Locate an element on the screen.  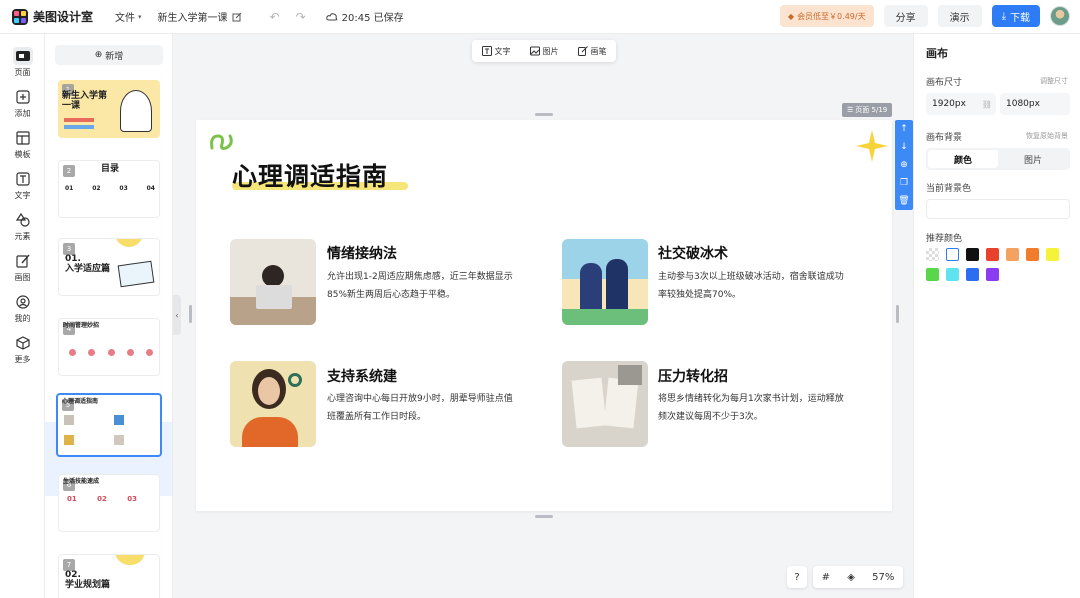
card-image-graduates is located at coordinates (605, 282).